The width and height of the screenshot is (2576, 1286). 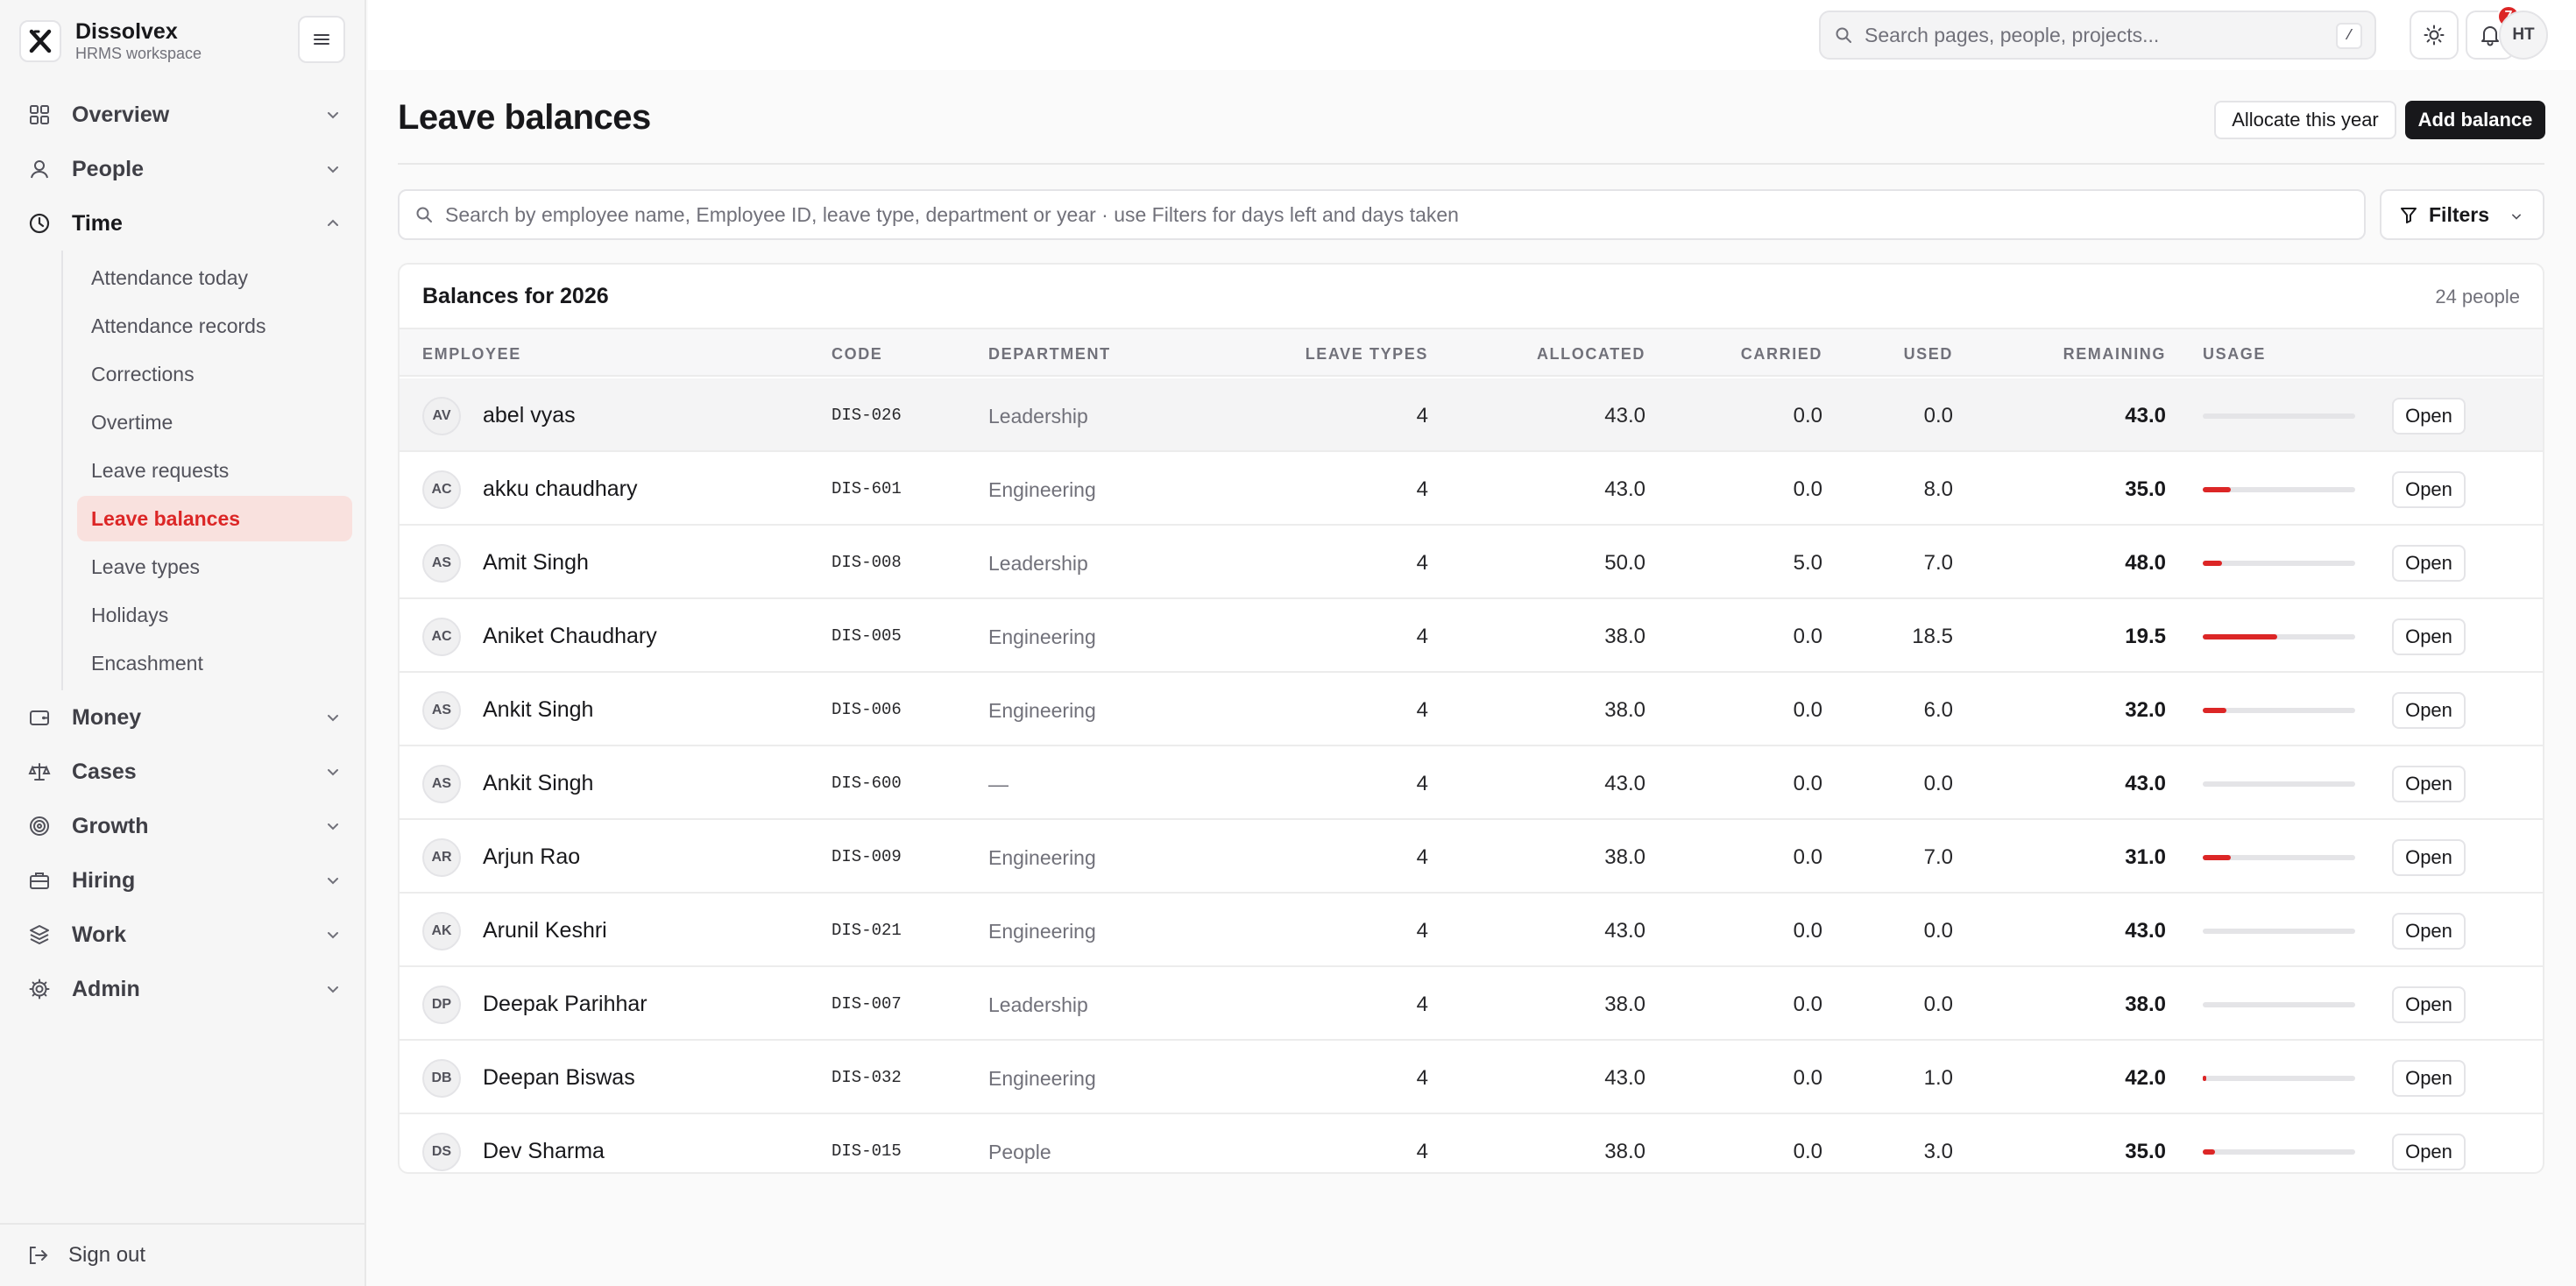 I want to click on column-used: Used, so click(x=1928, y=354).